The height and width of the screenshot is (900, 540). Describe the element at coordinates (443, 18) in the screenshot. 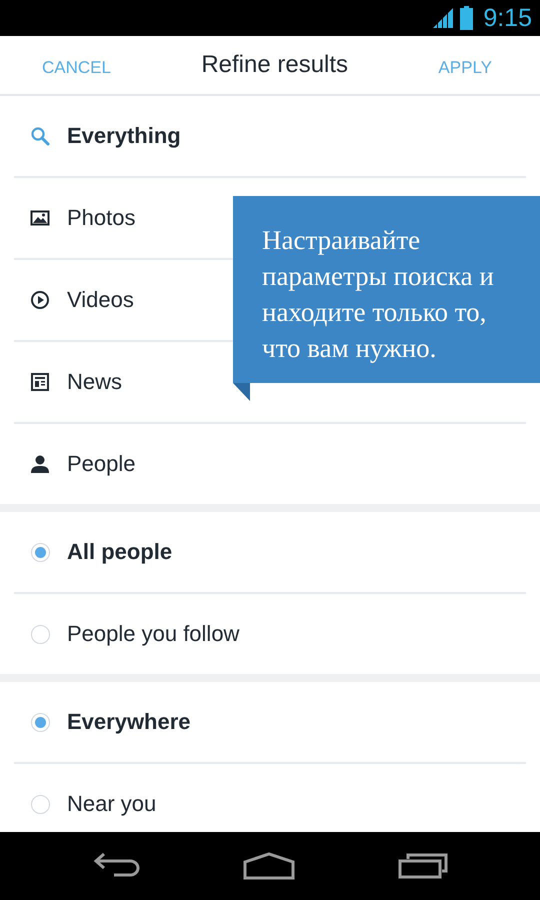

I see `signal-icon` at that location.